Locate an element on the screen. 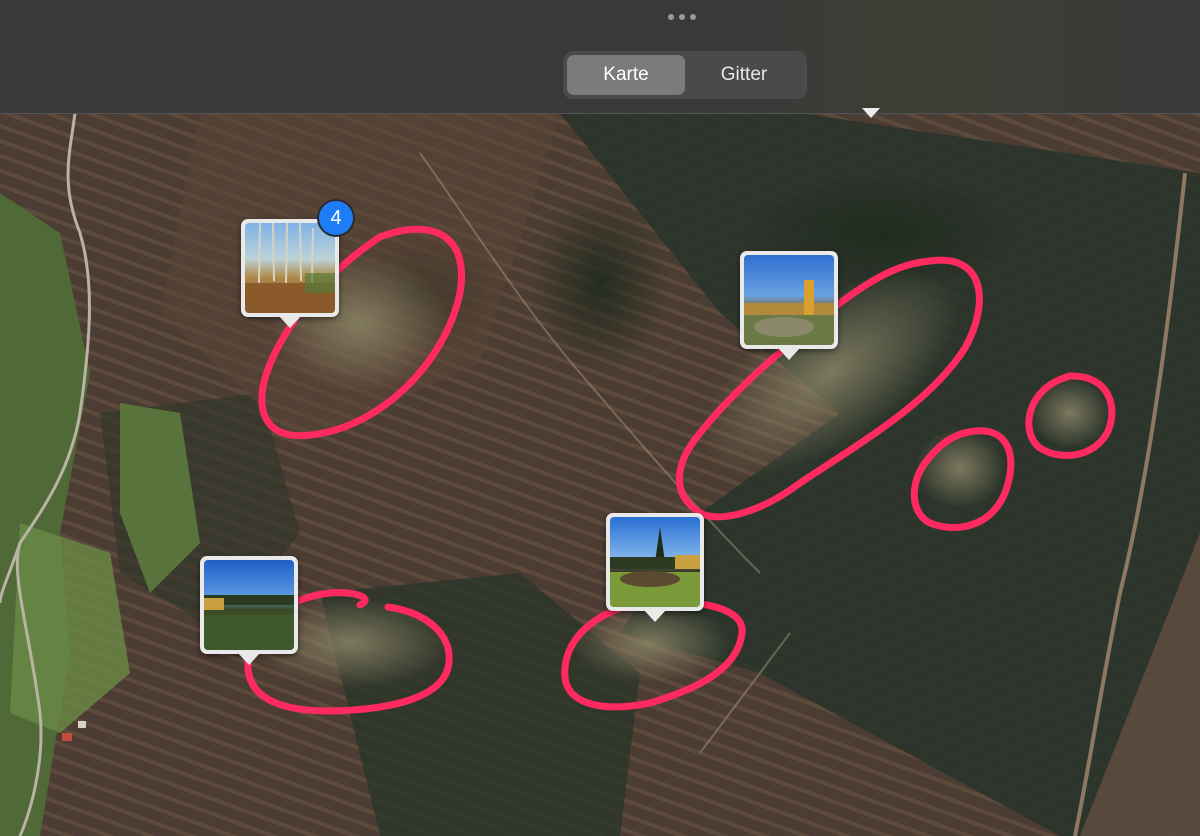  top-toolbar: Karte Gitter is located at coordinates (600, 57).